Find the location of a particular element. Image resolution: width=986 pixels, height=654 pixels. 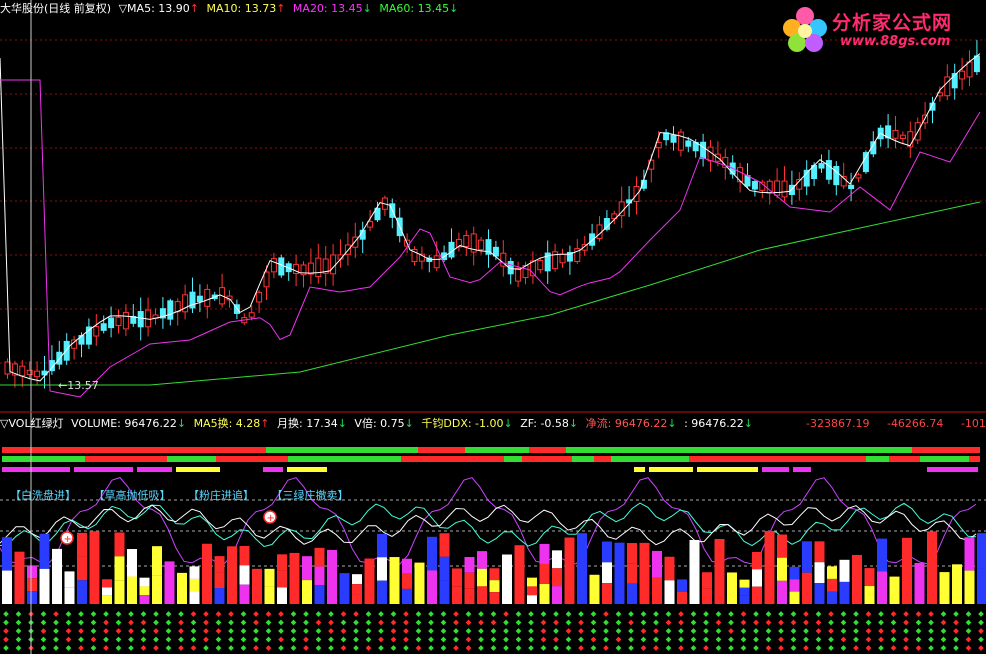

stock-title: 大华股份(日线 前复权) is located at coordinates (56, 8).